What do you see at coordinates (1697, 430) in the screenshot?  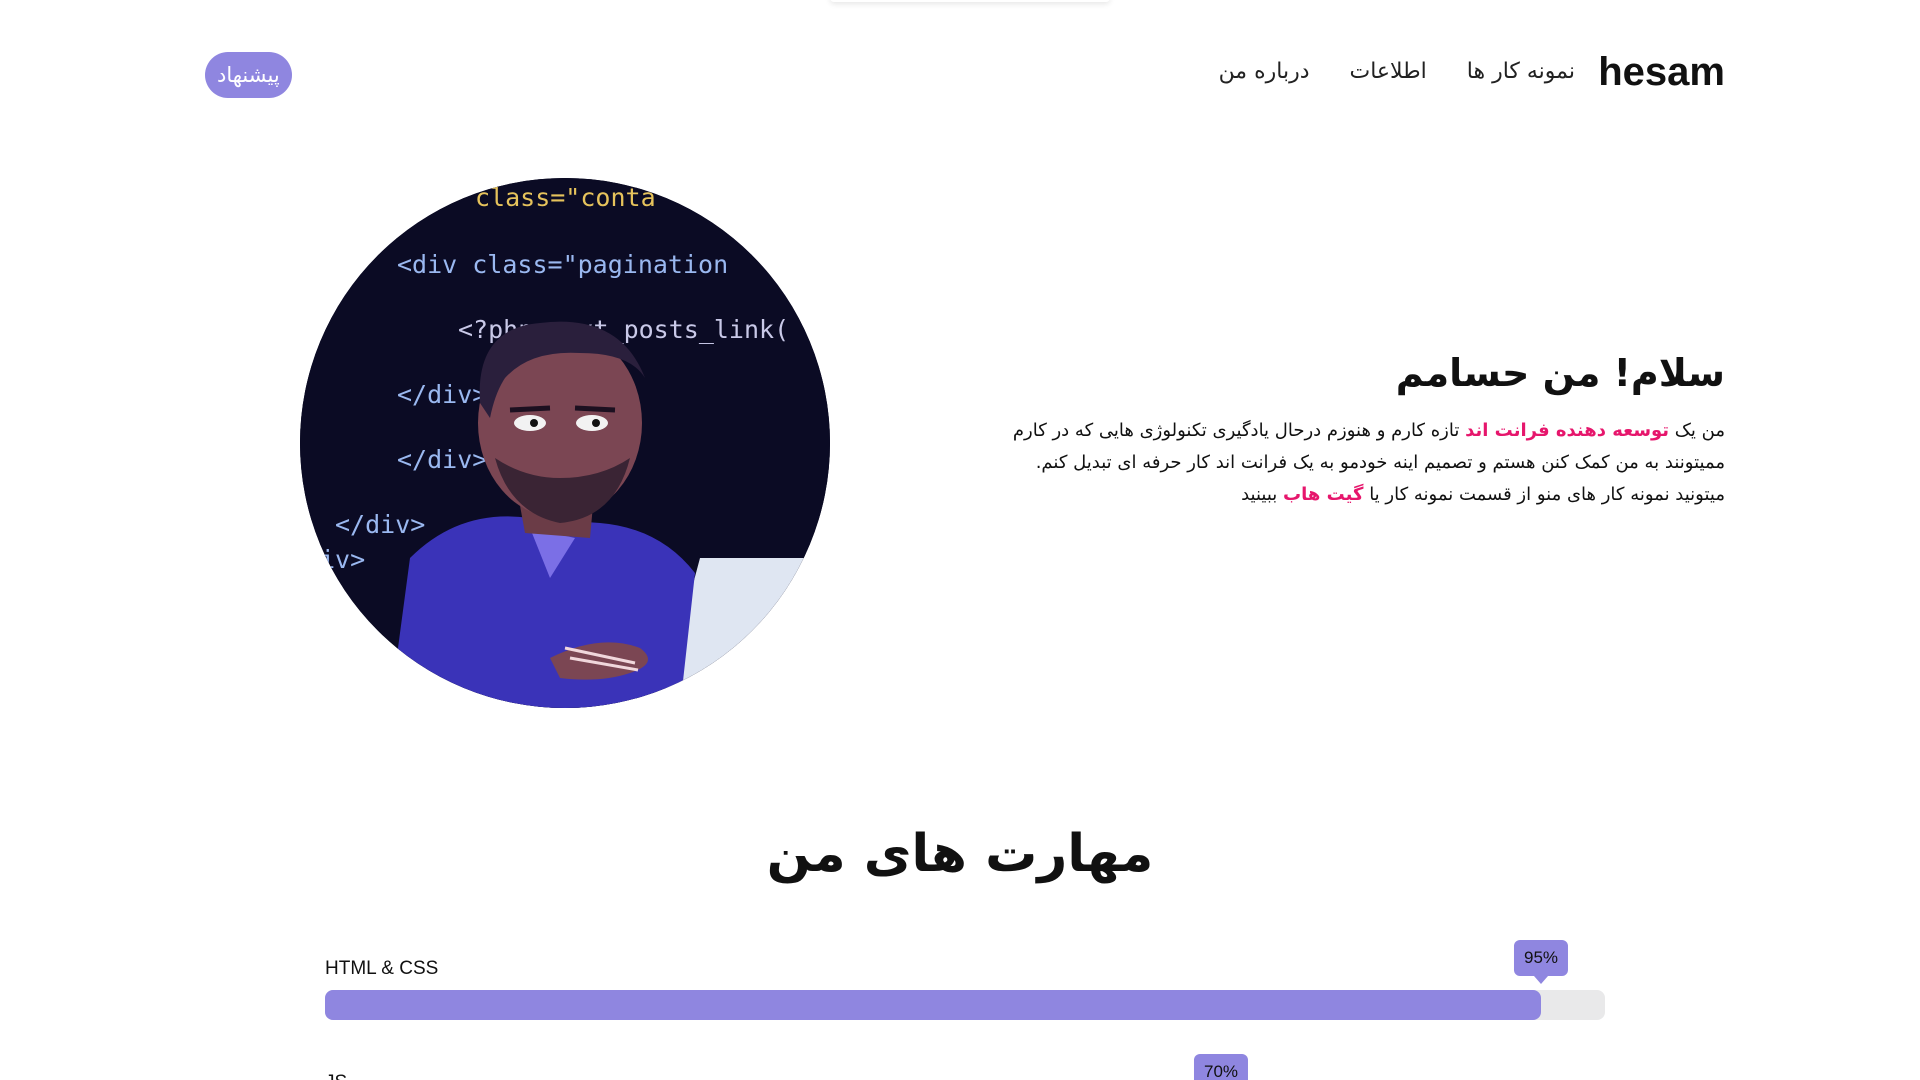 I see `desc-text: من یک` at bounding box center [1697, 430].